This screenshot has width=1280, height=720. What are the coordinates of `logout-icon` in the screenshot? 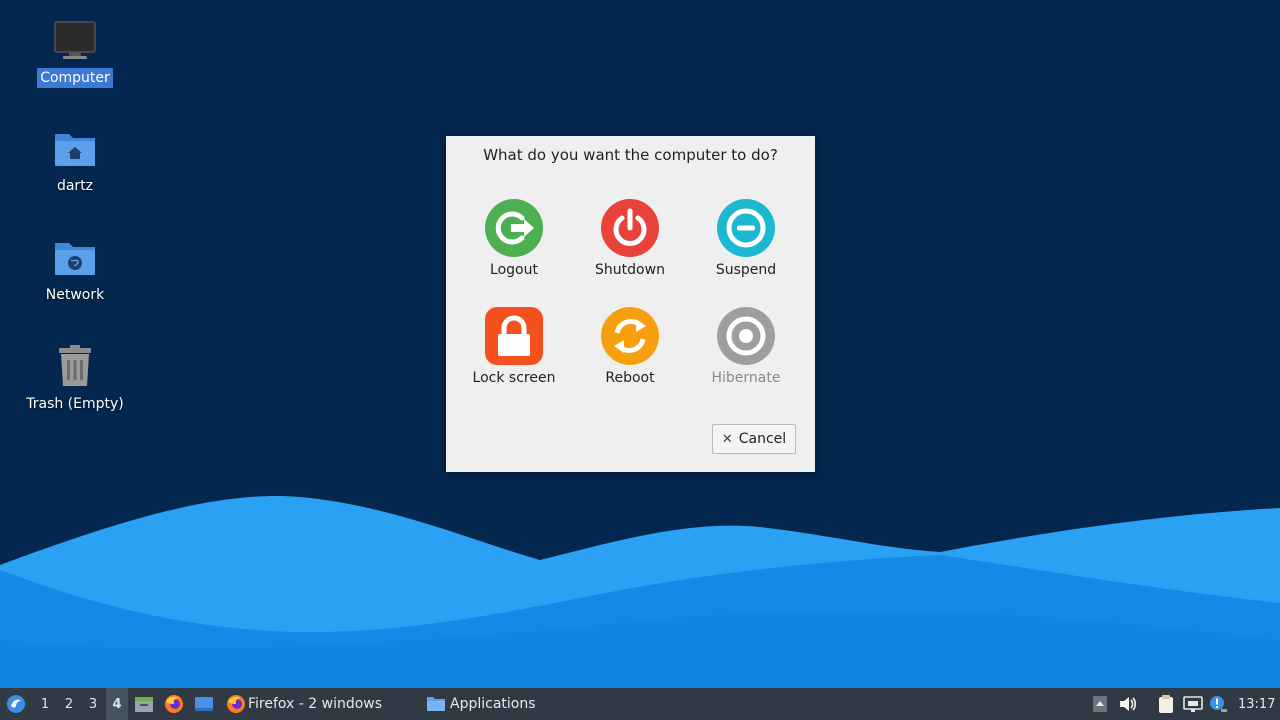 It's located at (514, 228).